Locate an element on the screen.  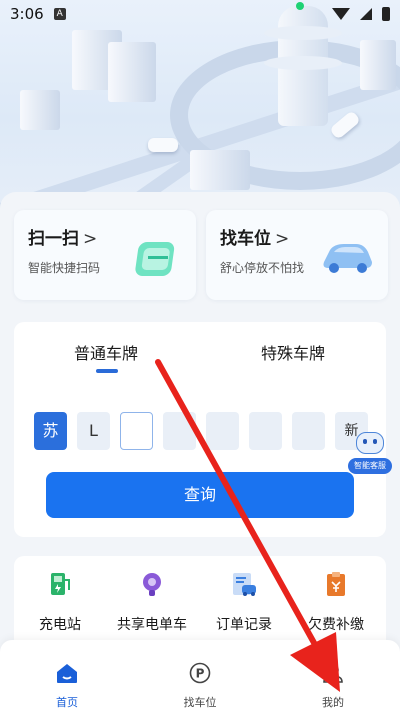
nav-profile: 我的 is located at coordinates (333, 686).